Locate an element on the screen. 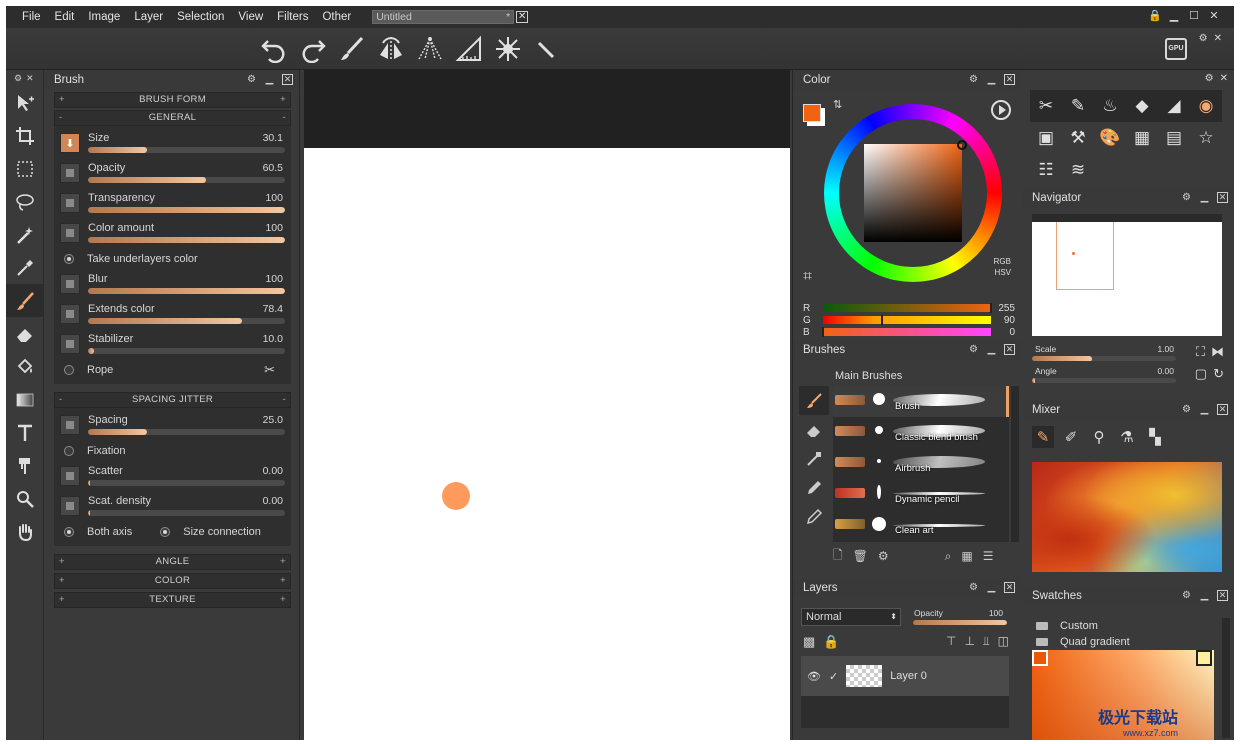 This screenshot has width=1240, height=744. take-underlayers-radio is located at coordinates (69, 258).